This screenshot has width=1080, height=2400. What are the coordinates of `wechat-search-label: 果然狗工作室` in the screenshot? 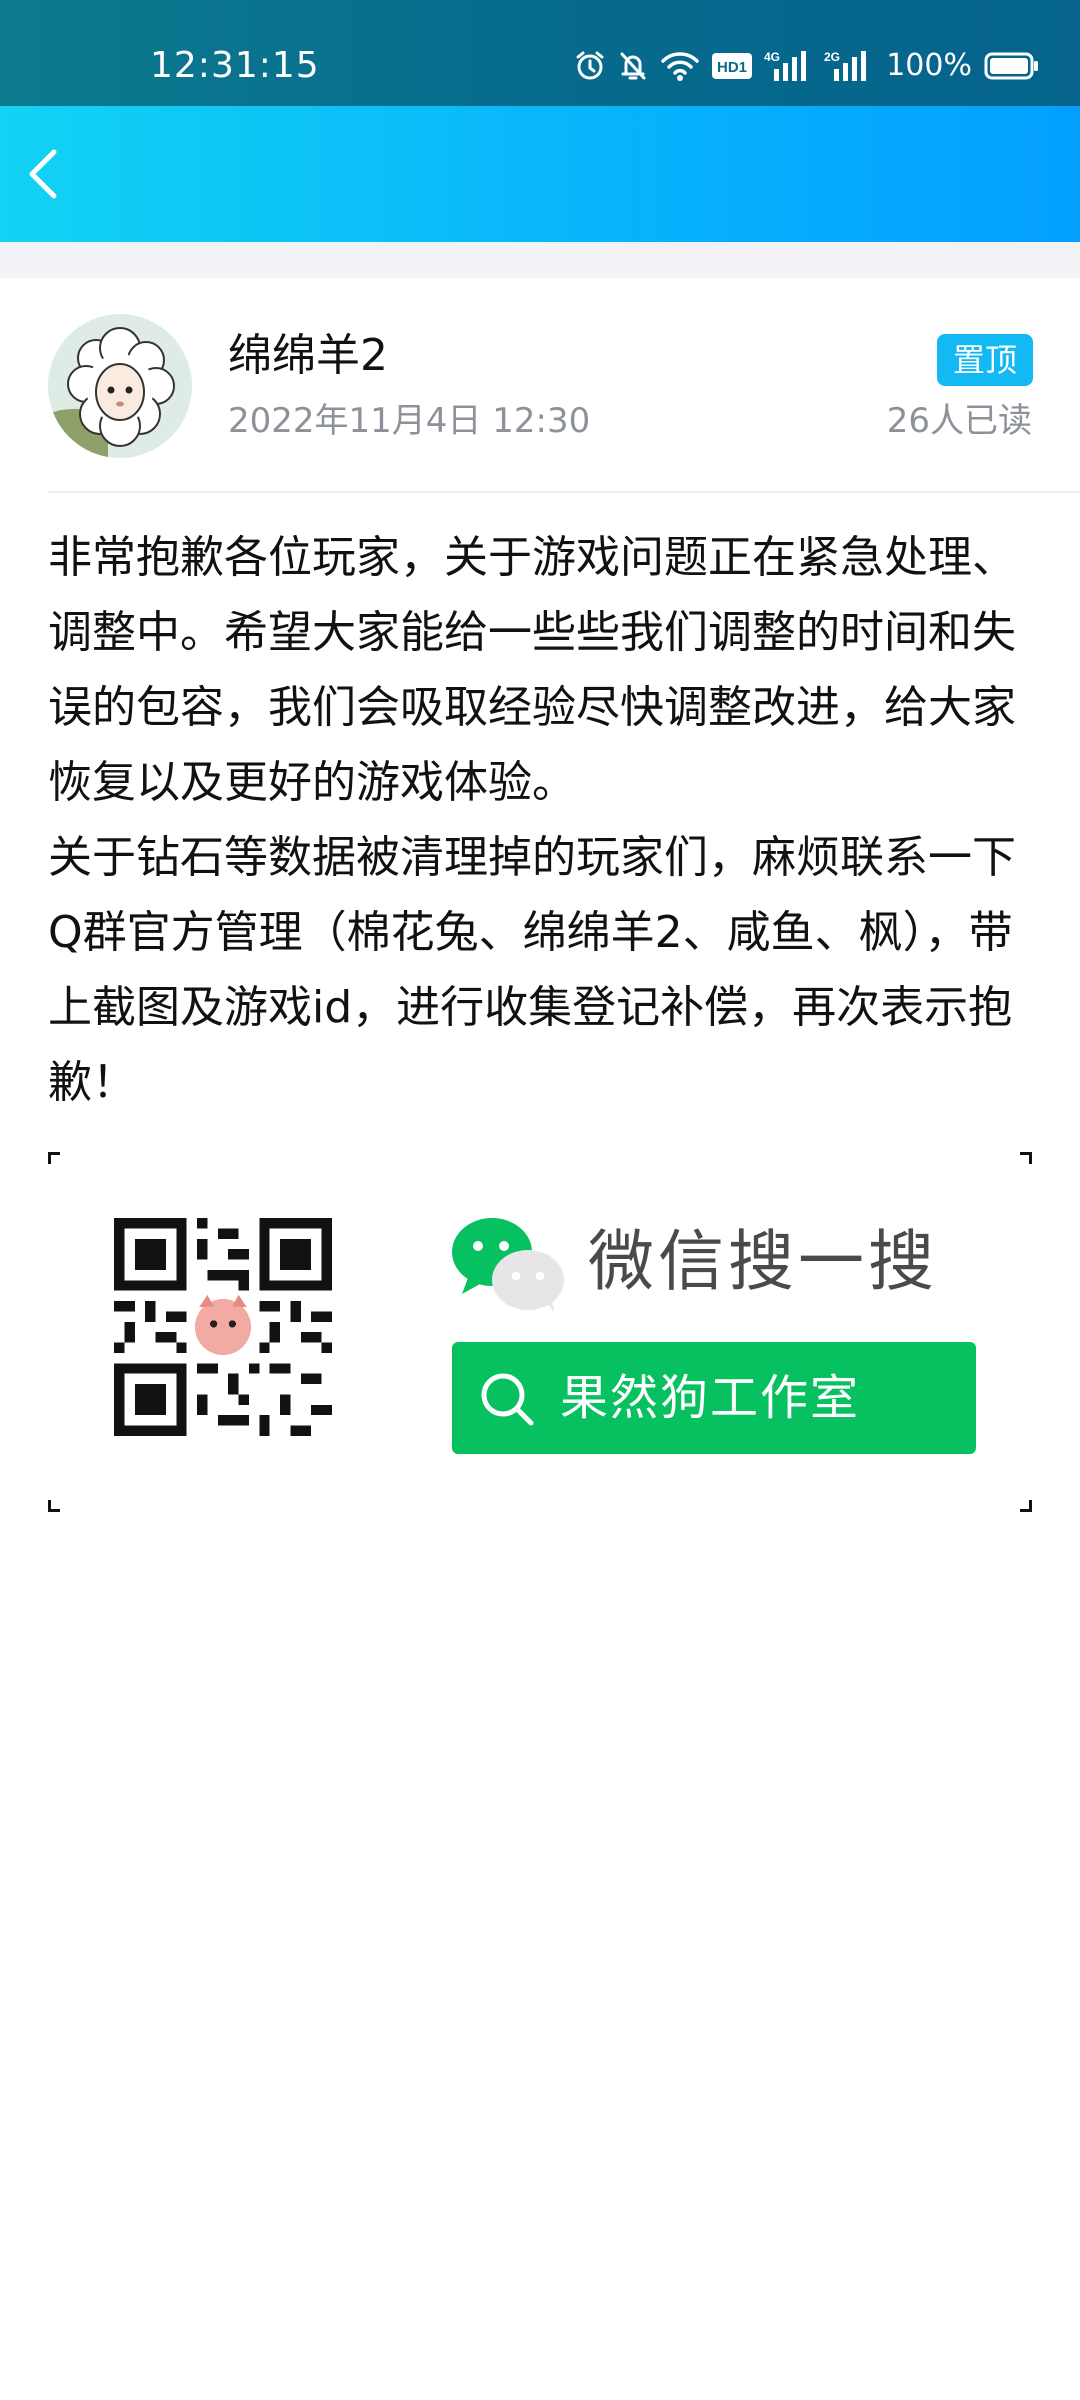 It's located at (710, 1398).